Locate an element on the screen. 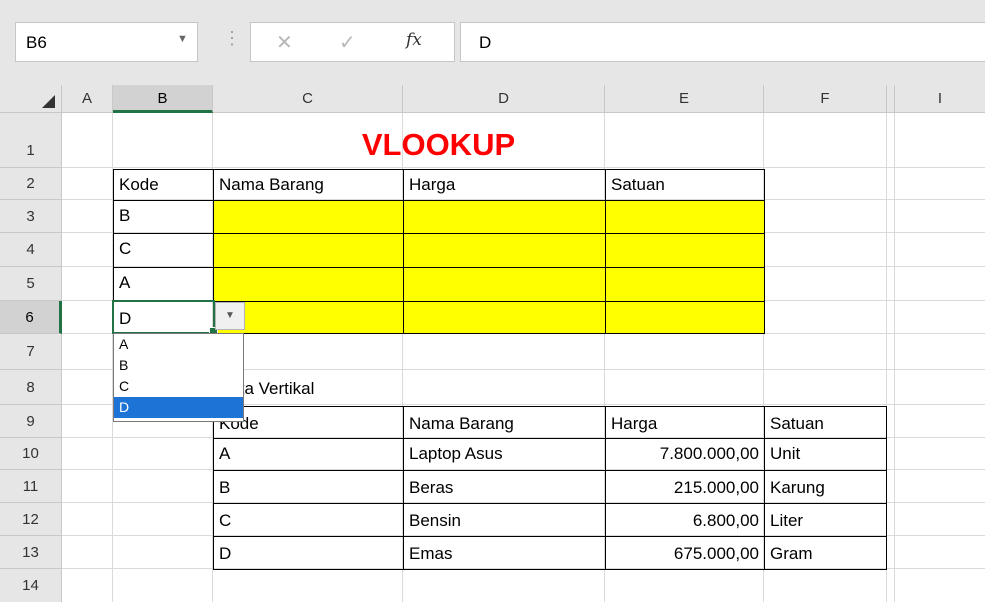 This screenshot has height=602, width=985. dropdown-option-selected: D is located at coordinates (178, 407).